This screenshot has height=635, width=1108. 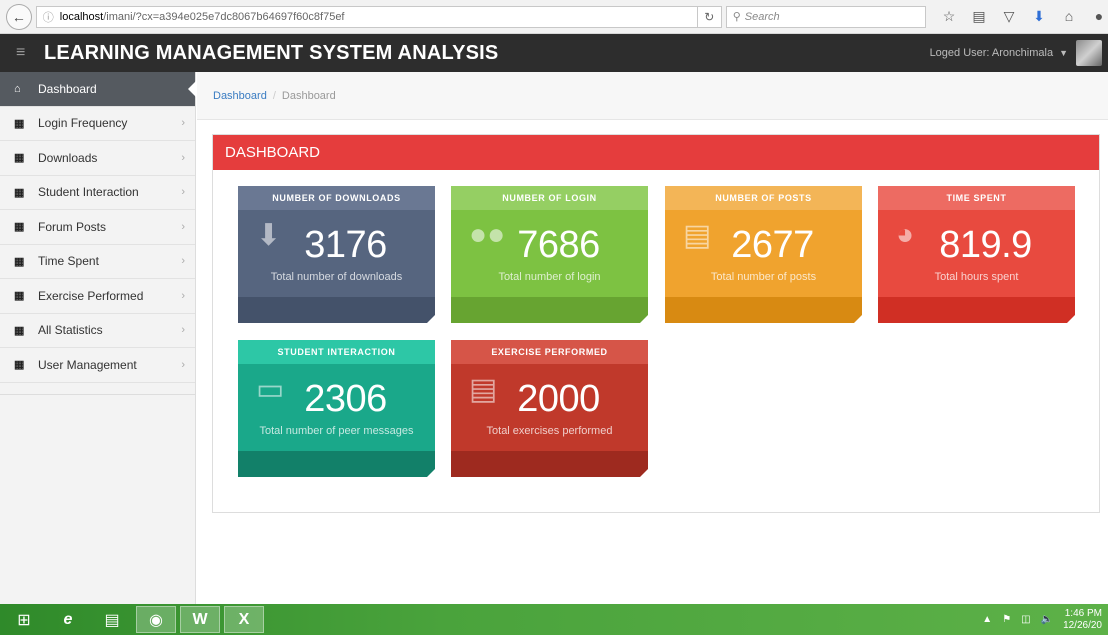 What do you see at coordinates (558, 399) in the screenshot?
I see `tile-value: 2000` at bounding box center [558, 399].